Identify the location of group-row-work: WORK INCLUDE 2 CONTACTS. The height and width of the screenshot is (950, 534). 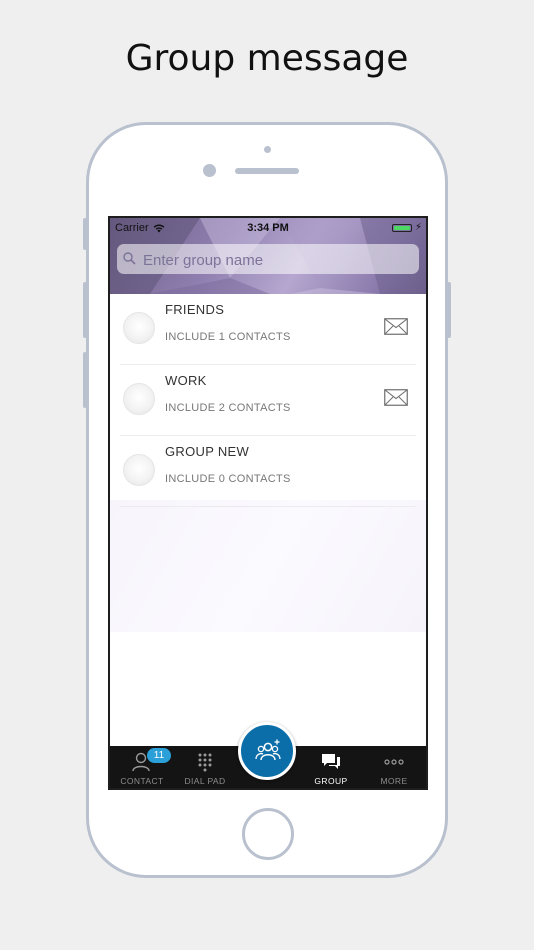
(268, 400).